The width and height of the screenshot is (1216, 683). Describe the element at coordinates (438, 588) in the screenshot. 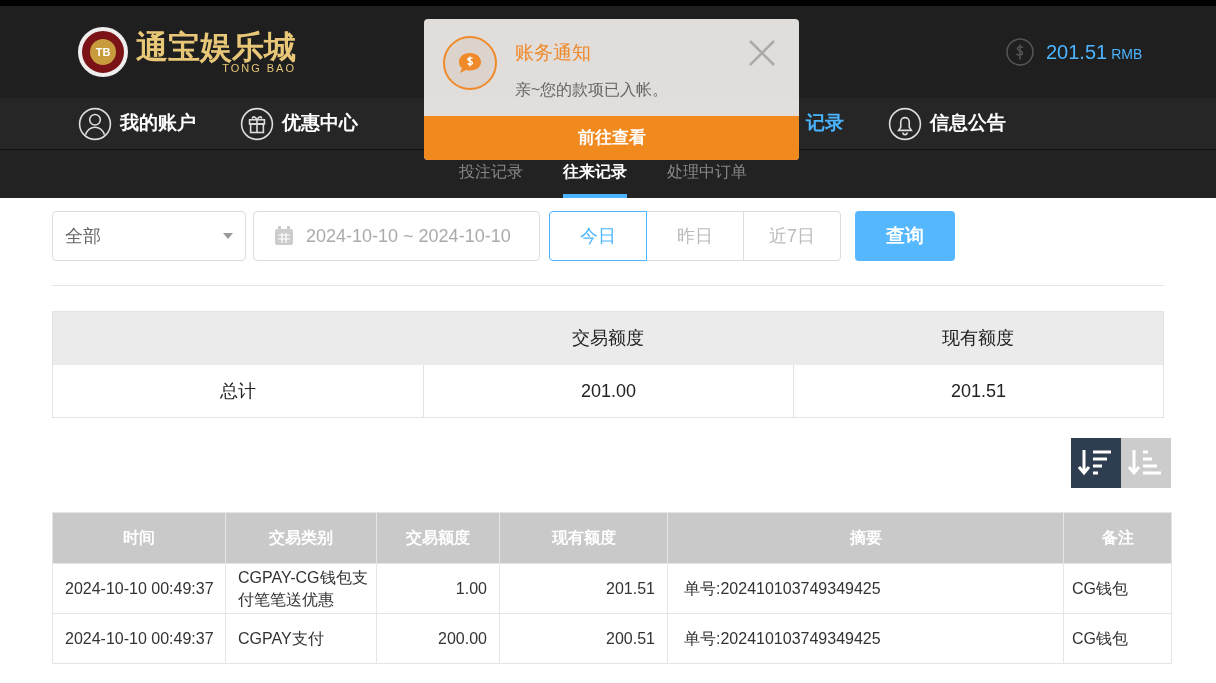

I see `table-cell: 1.00` at that location.